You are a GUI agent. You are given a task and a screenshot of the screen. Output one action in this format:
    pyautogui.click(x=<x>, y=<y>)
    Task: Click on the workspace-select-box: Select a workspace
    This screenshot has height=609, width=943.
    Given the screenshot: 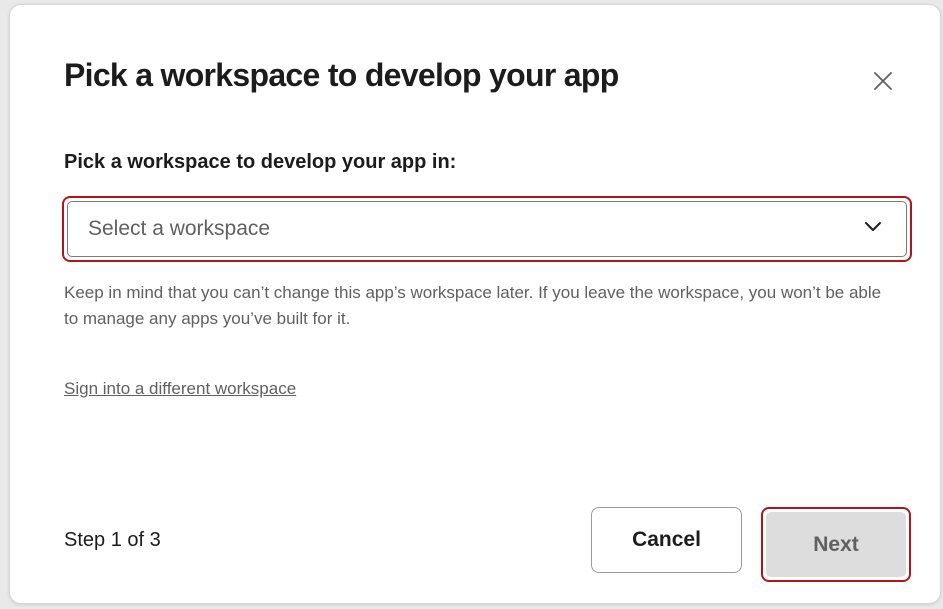 What is the action you would take?
    pyautogui.click(x=487, y=229)
    